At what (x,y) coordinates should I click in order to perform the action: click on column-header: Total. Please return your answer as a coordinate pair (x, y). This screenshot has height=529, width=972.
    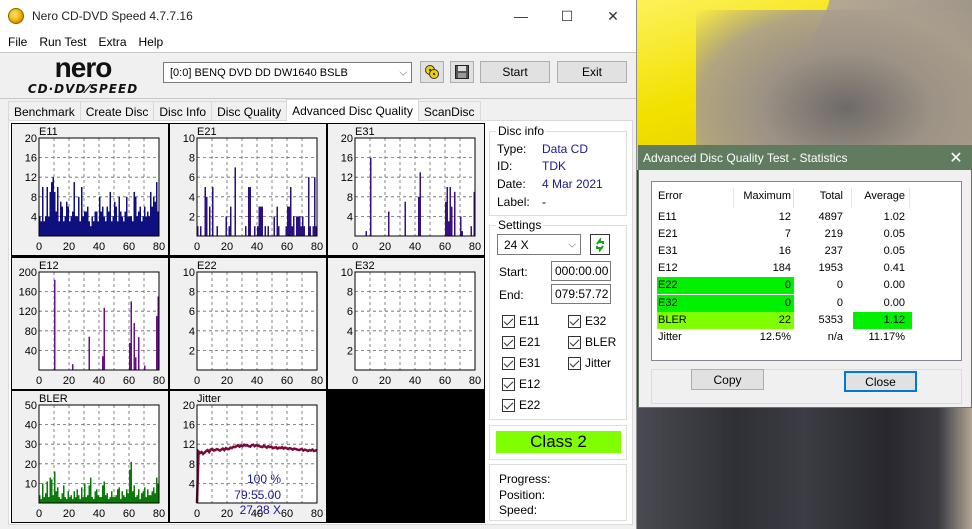
    Looking at the image, I should click on (831, 196).